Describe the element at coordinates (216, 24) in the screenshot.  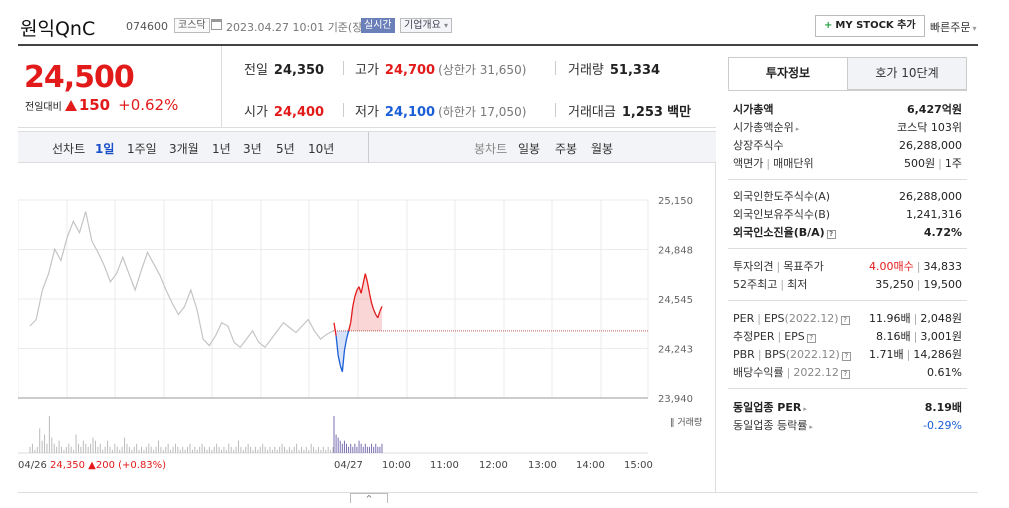
I see `calendar-icon` at that location.